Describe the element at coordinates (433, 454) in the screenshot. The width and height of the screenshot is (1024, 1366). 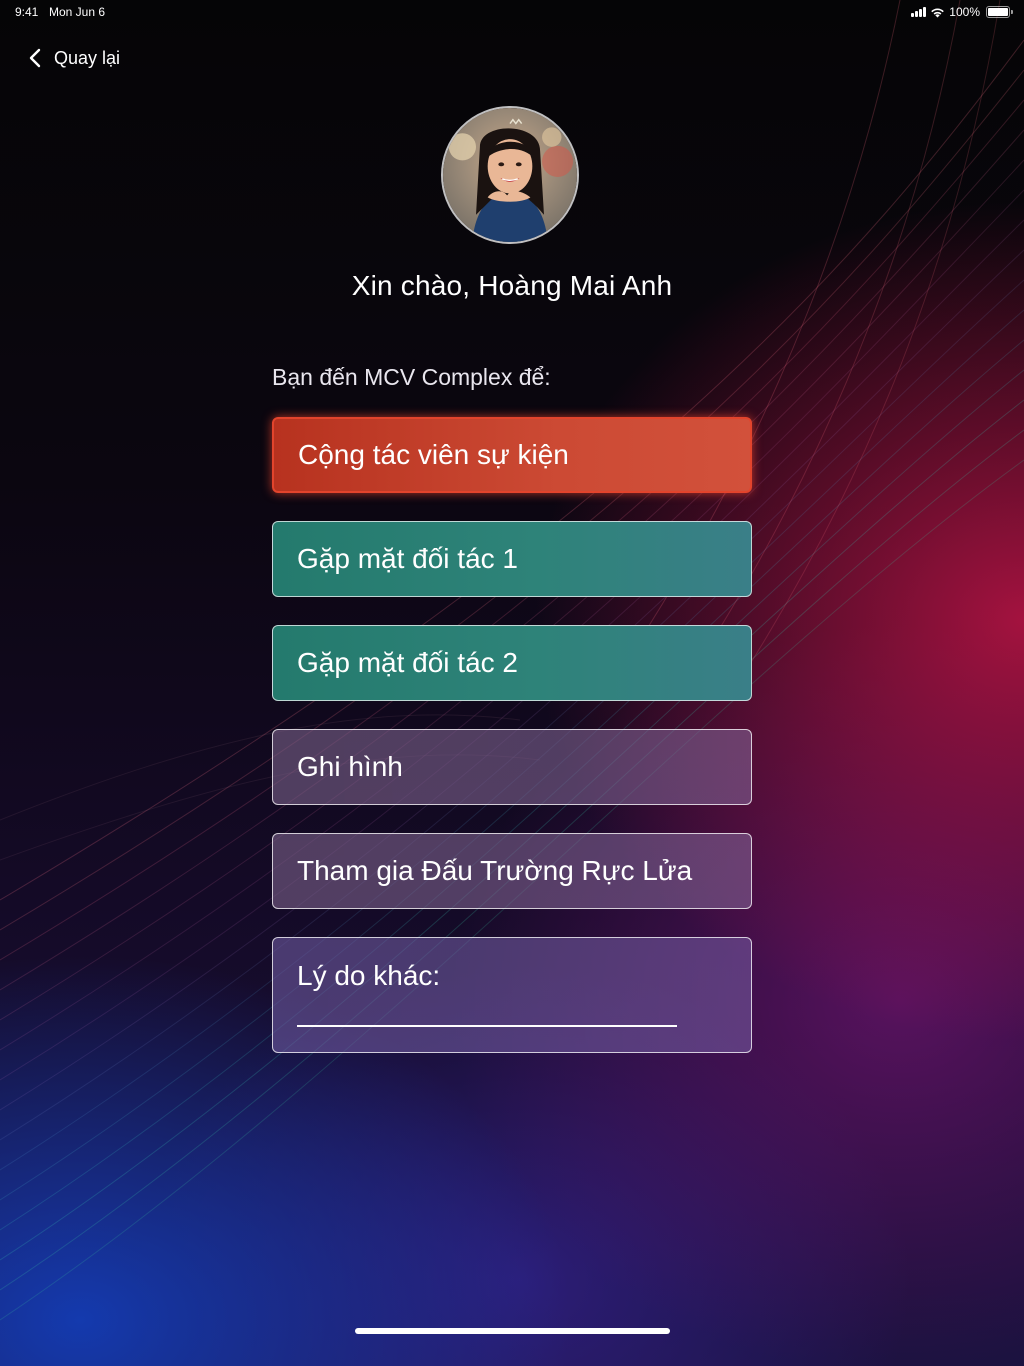
I see `option-label: Cộng tác viên sự kiện` at that location.